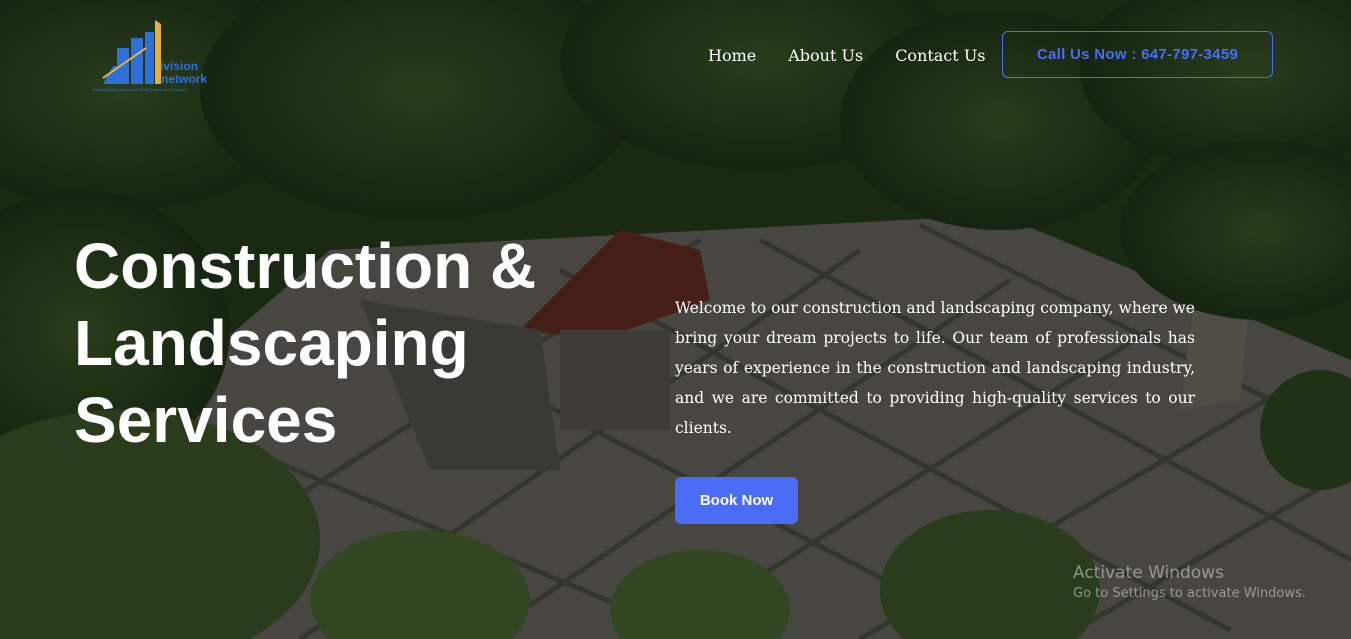  Describe the element at coordinates (1148, 573) in the screenshot. I see `activation-title: Activate Windows` at that location.